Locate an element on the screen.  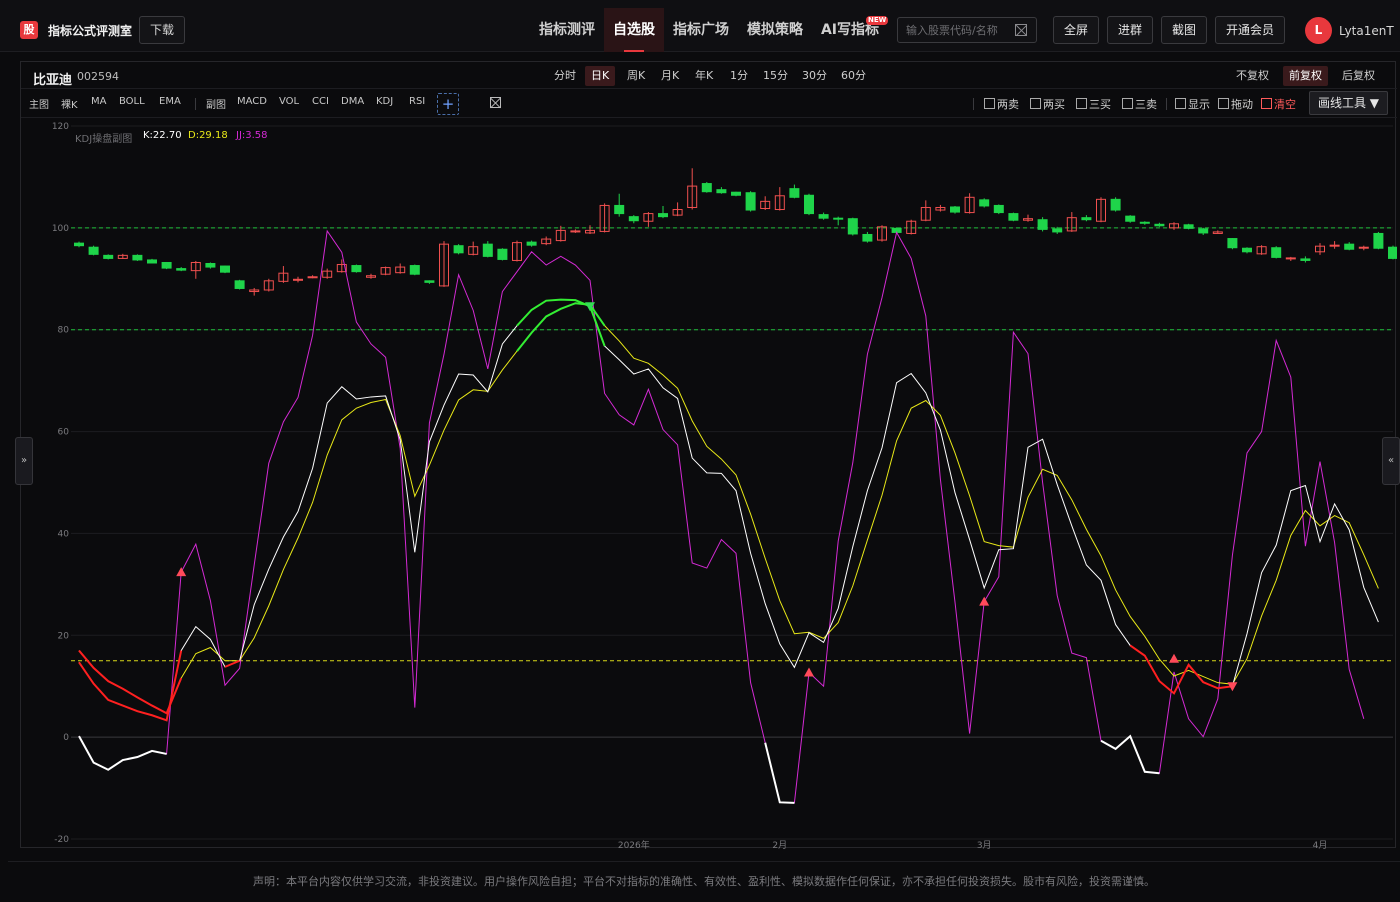
tool-two-buy: 两买 is located at coordinates (1047, 104).